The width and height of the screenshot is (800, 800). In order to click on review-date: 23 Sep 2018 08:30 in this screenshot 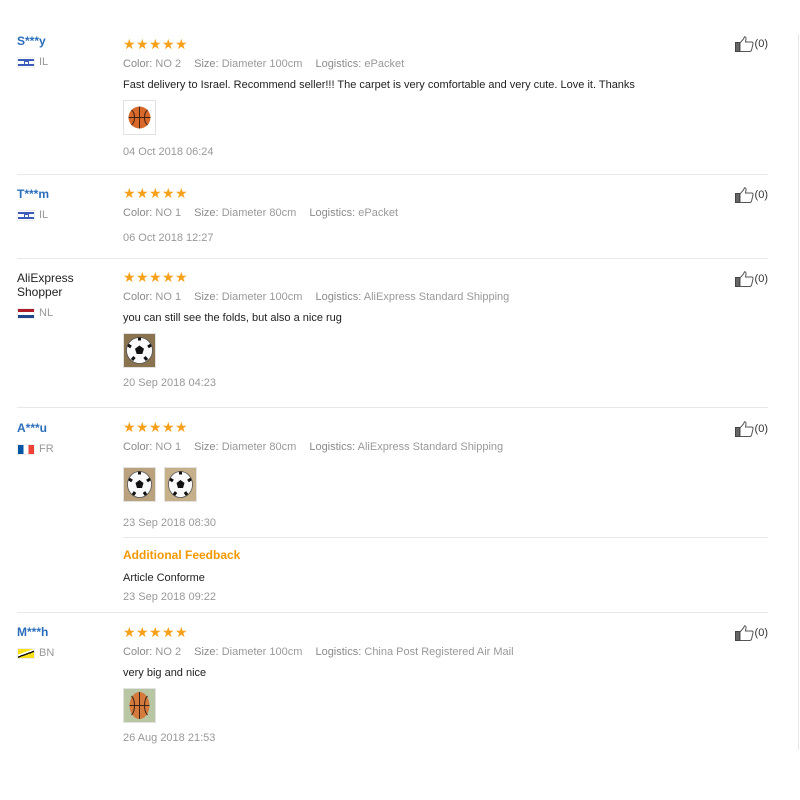, I will do `click(169, 523)`.